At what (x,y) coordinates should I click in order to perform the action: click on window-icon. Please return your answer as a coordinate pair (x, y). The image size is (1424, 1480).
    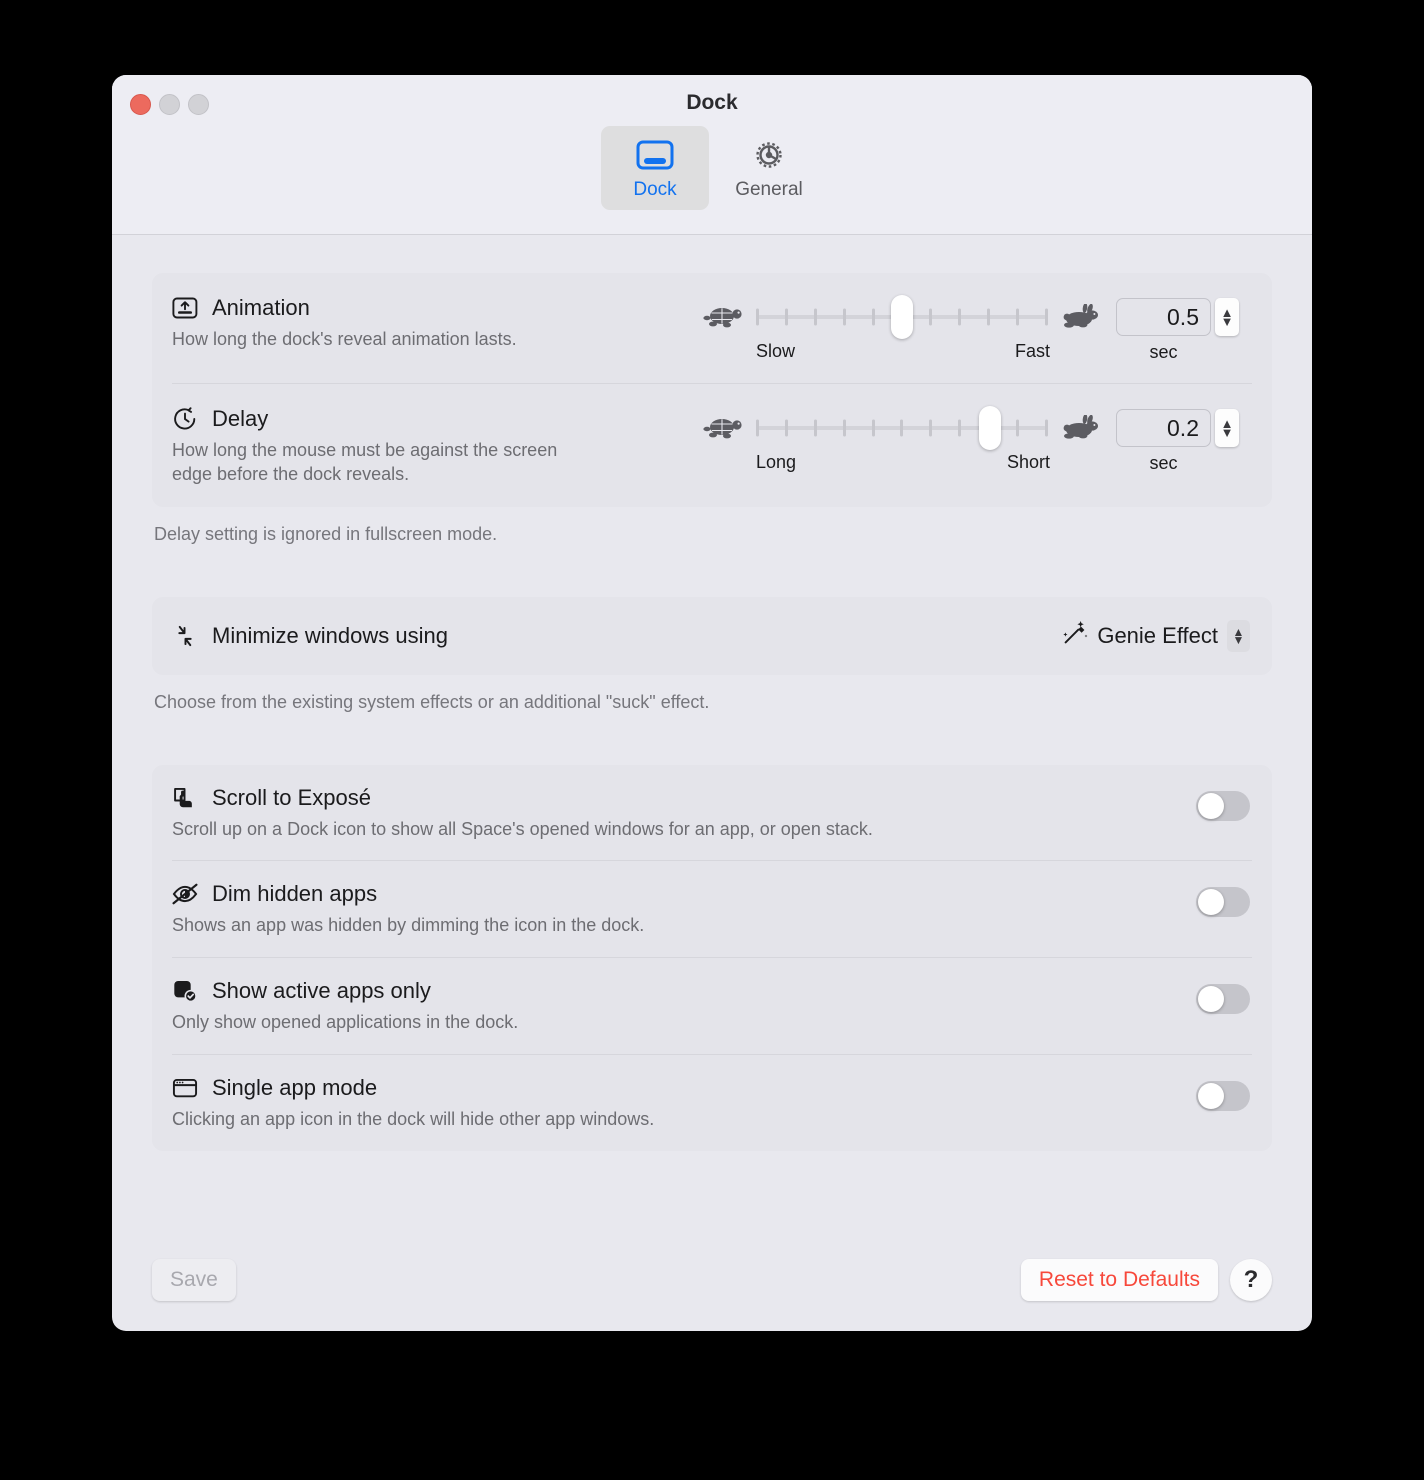
    Looking at the image, I should click on (185, 1088).